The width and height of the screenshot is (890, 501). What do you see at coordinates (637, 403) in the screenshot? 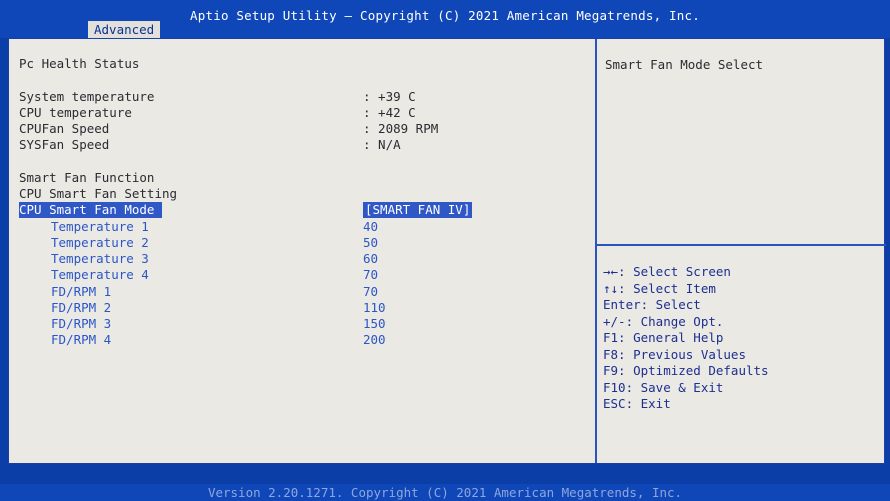
I see `key-esc-exit: ESC: Exit` at bounding box center [637, 403].